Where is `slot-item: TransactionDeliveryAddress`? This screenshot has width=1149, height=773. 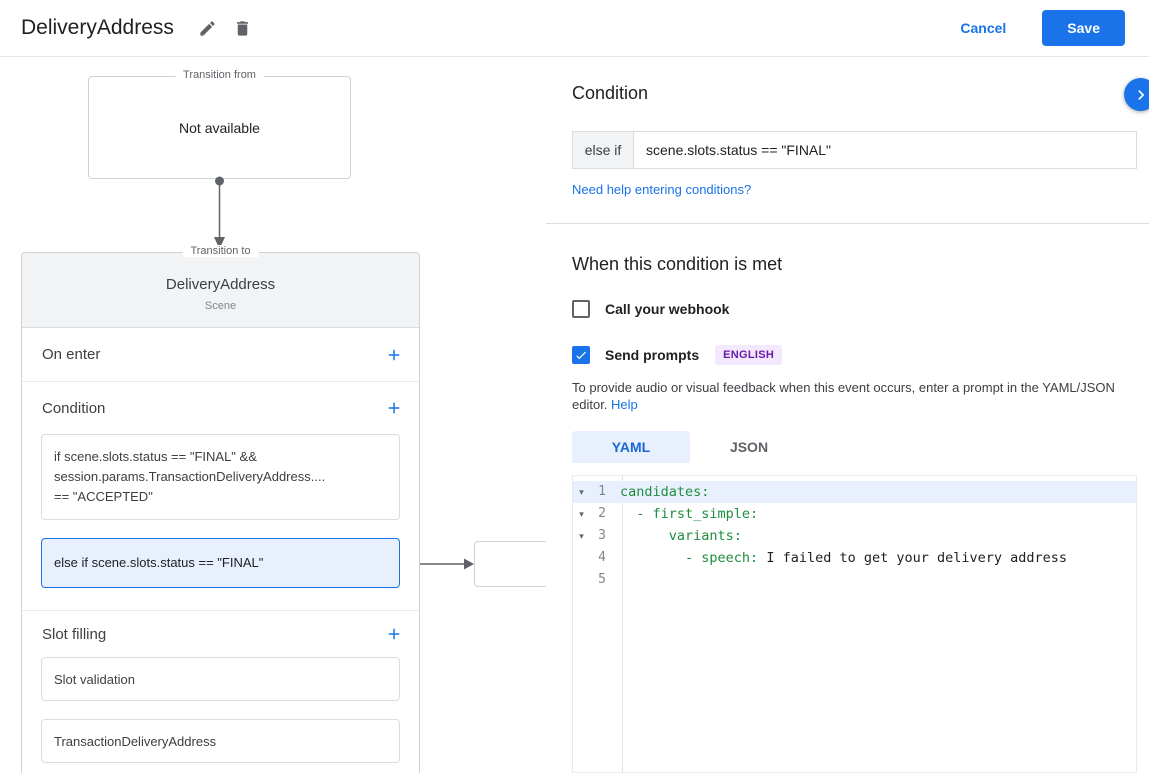
slot-item: TransactionDeliveryAddress is located at coordinates (220, 741).